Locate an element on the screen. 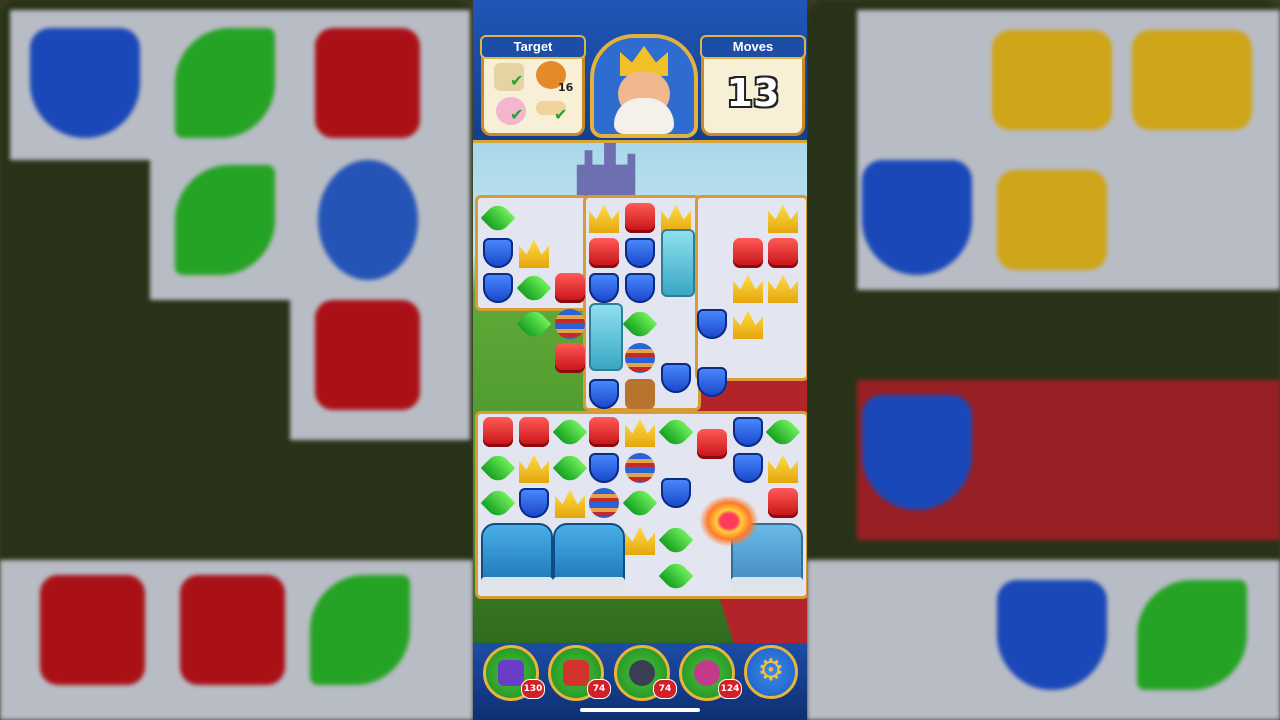 The height and width of the screenshot is (720, 1280). home-indicator is located at coordinates (640, 710).